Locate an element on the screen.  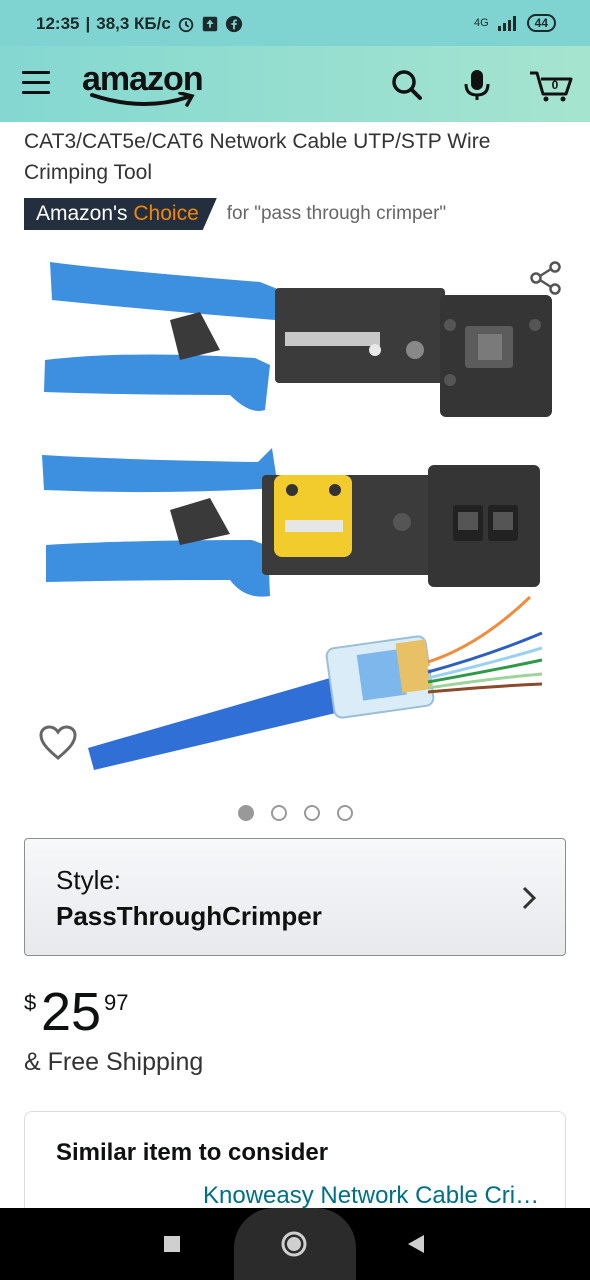
similar-item-link: Knoweasy Network Cable Crimper is located at coordinates (373, 1196).